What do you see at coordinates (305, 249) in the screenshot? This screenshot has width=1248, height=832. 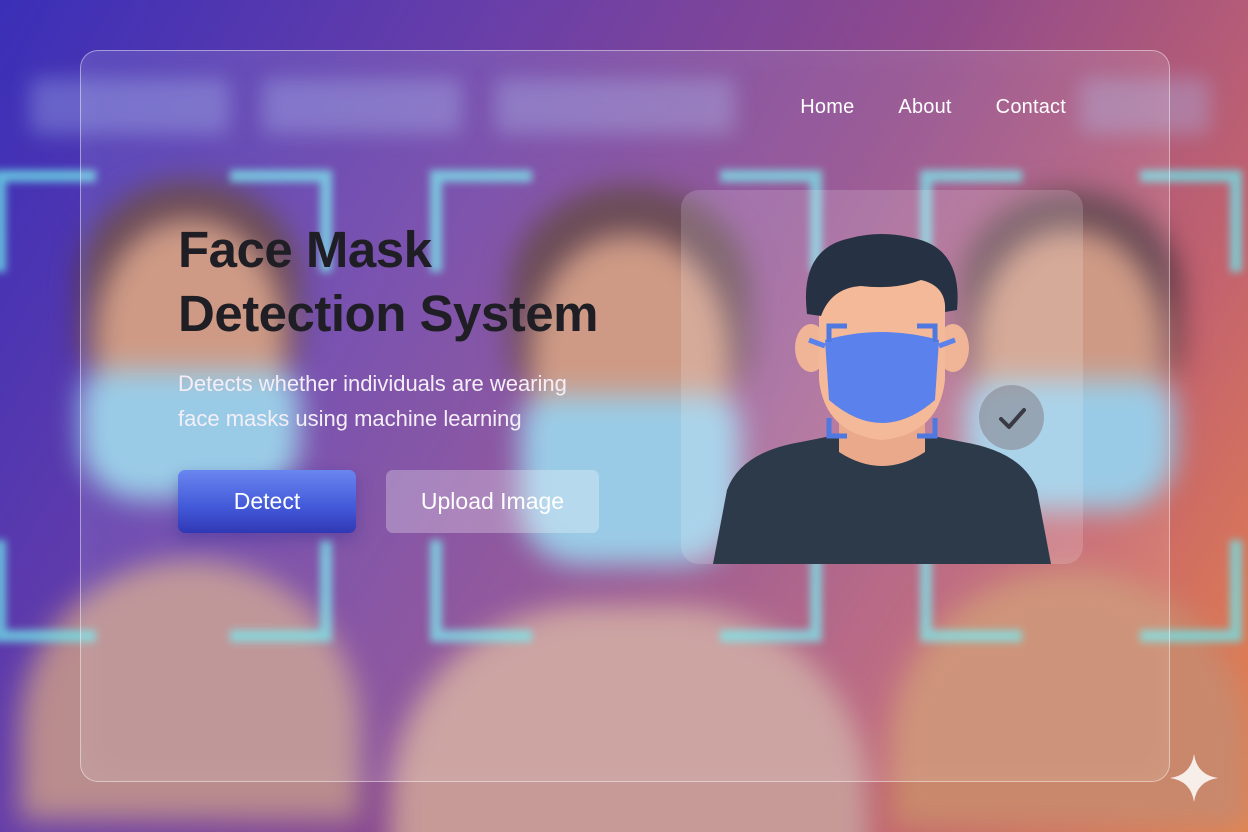 I see `title-line-1: Face Mask` at bounding box center [305, 249].